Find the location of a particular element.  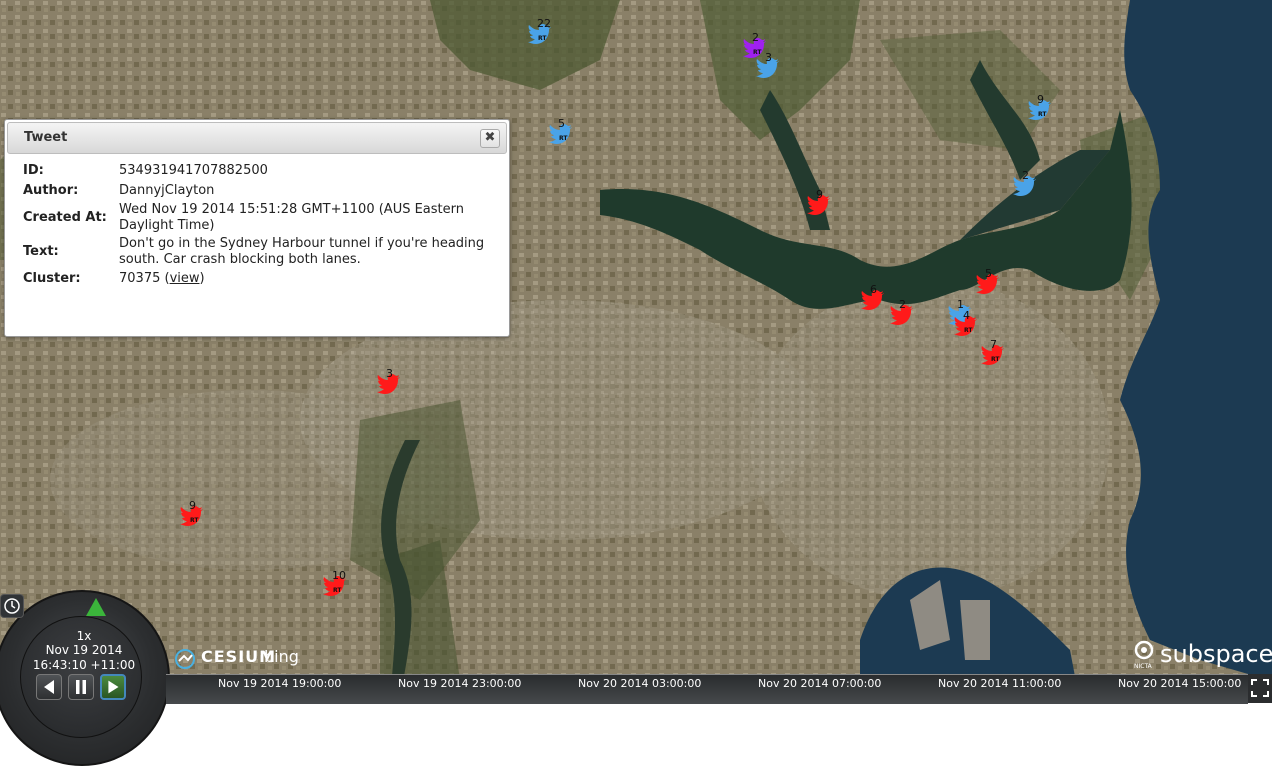

id-value: 534931941707882500 is located at coordinates (193, 170).